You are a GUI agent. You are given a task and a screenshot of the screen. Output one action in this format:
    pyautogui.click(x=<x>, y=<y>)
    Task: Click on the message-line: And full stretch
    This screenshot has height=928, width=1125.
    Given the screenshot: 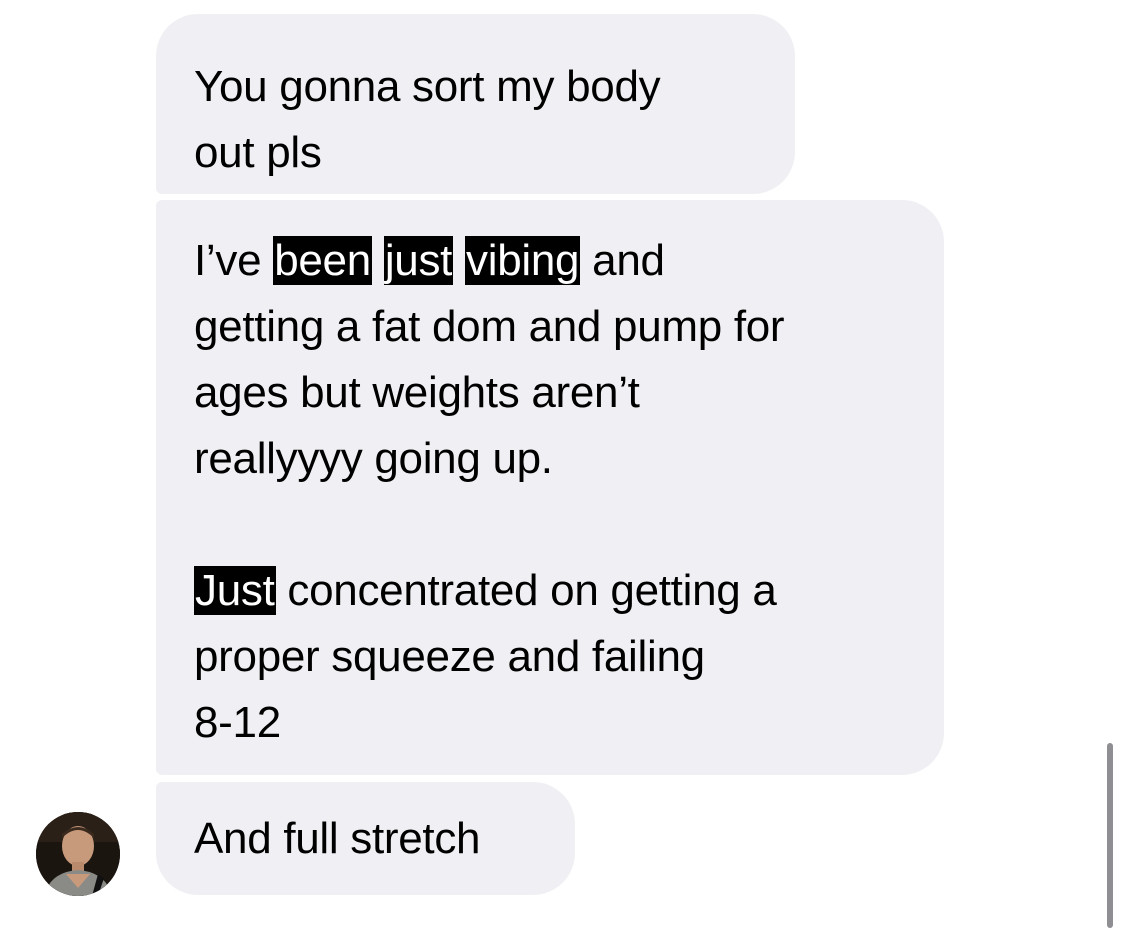 What is the action you would take?
    pyautogui.click(x=365, y=839)
    